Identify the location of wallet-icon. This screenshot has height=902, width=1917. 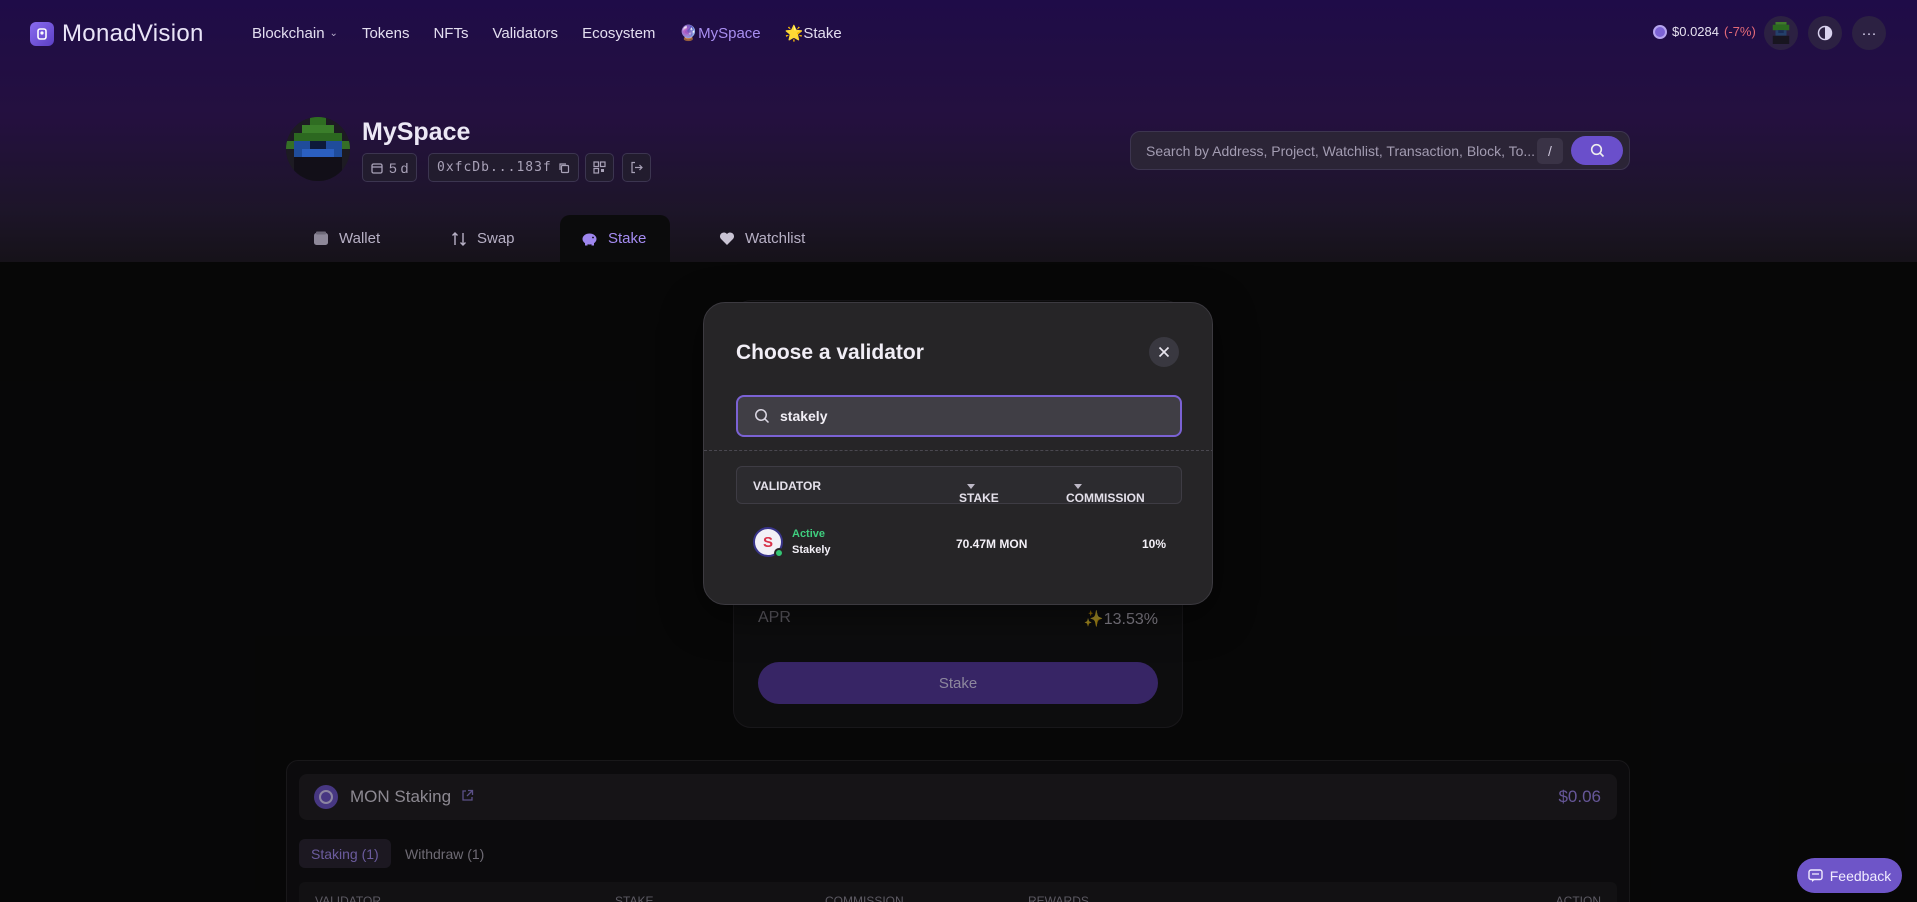
(321, 238).